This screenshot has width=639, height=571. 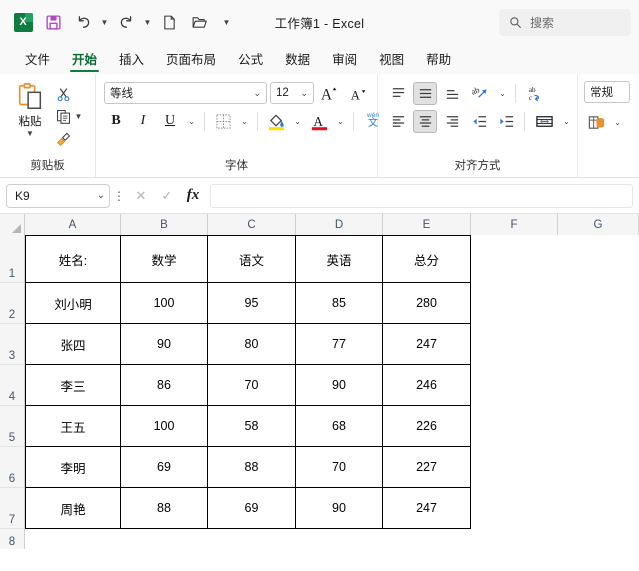 I want to click on align-center-button, so click(x=425, y=121).